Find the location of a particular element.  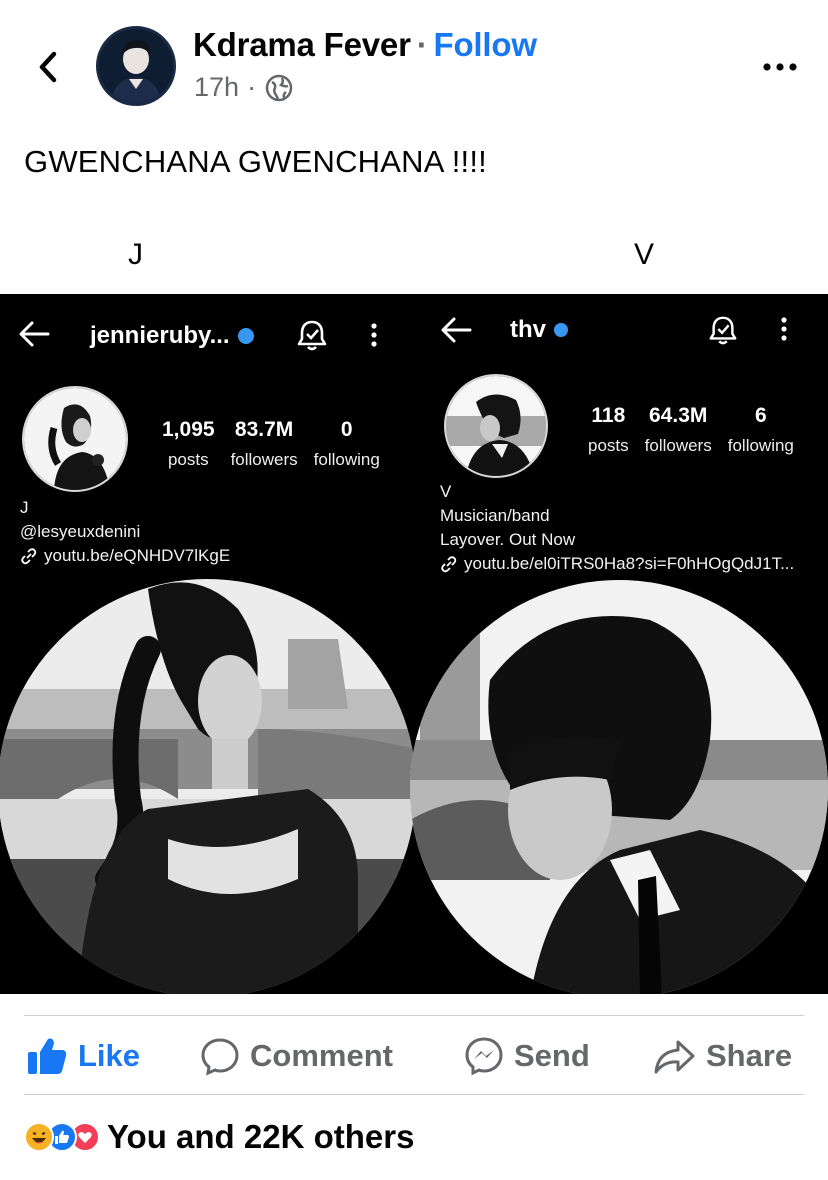

stat-posts: 1,095 posts is located at coordinates (188, 443).